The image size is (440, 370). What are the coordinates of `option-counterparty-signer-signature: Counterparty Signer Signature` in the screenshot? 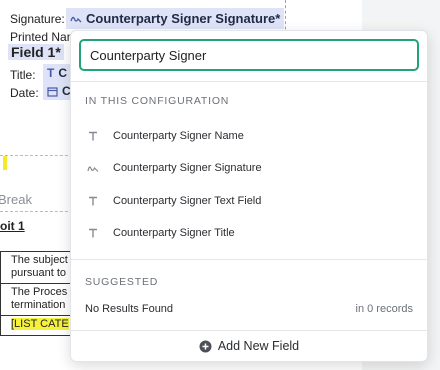 It's located at (249, 168).